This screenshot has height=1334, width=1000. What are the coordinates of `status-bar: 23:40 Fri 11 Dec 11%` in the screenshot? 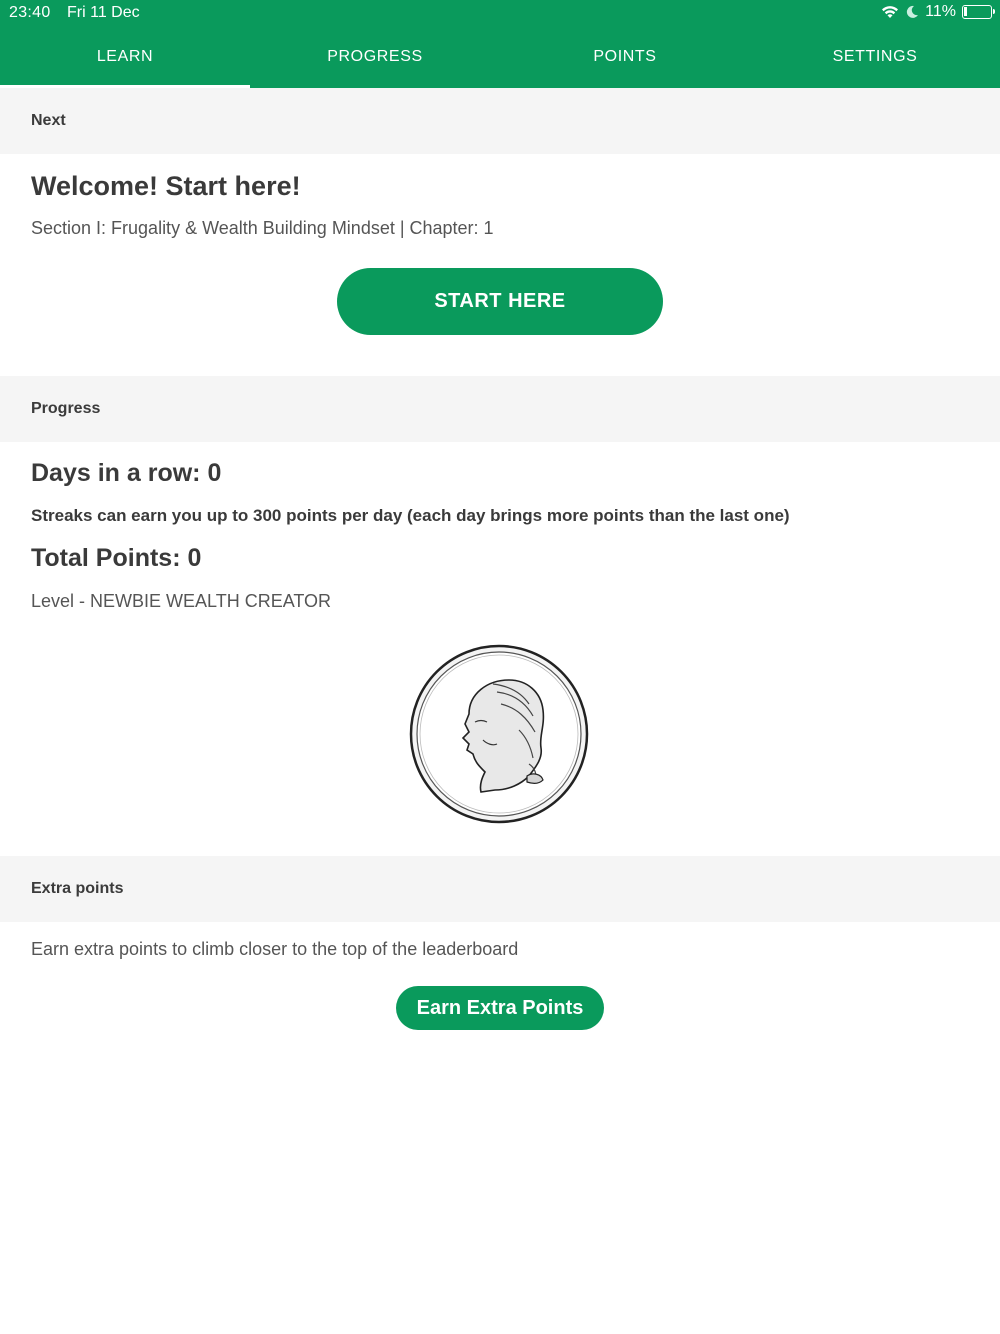 It's located at (500, 13).